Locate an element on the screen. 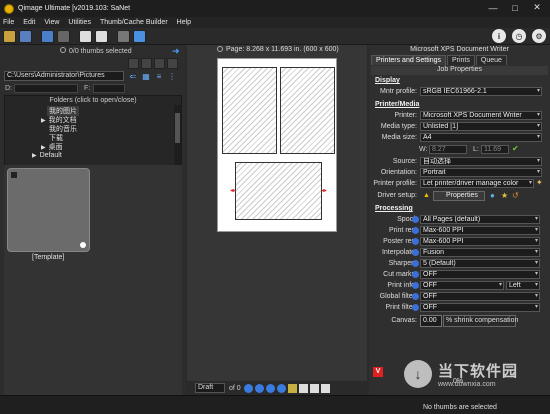  monitor-icon is located at coordinates (47, 36).